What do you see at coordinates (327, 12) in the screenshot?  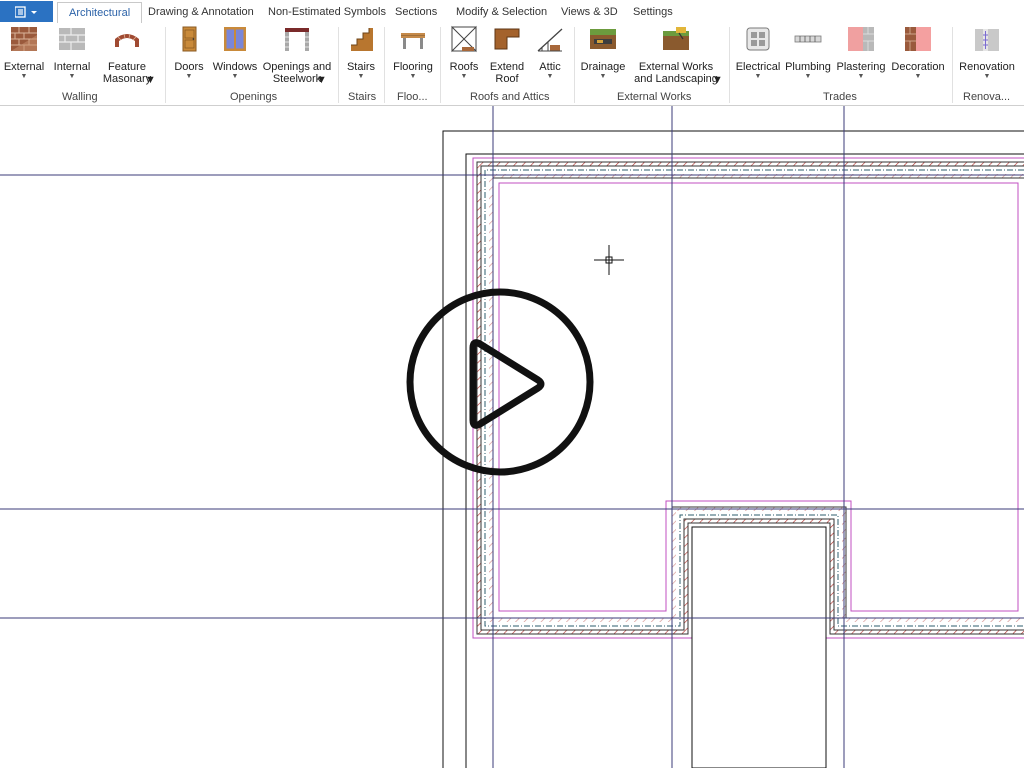 I see `tab-non-estimated-symbols: Non-Estimated Symbols` at bounding box center [327, 12].